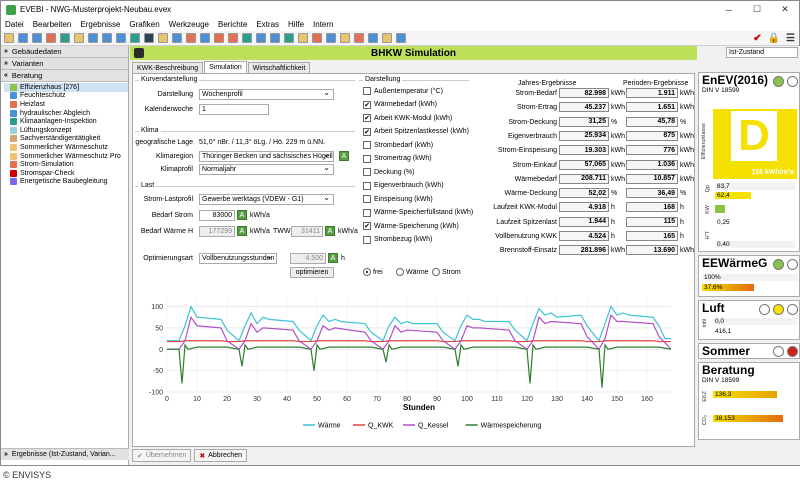  What do you see at coordinates (66, 121) in the screenshot?
I see `sidebar-item: Klimaanlagen-Inspektion` at bounding box center [66, 121].